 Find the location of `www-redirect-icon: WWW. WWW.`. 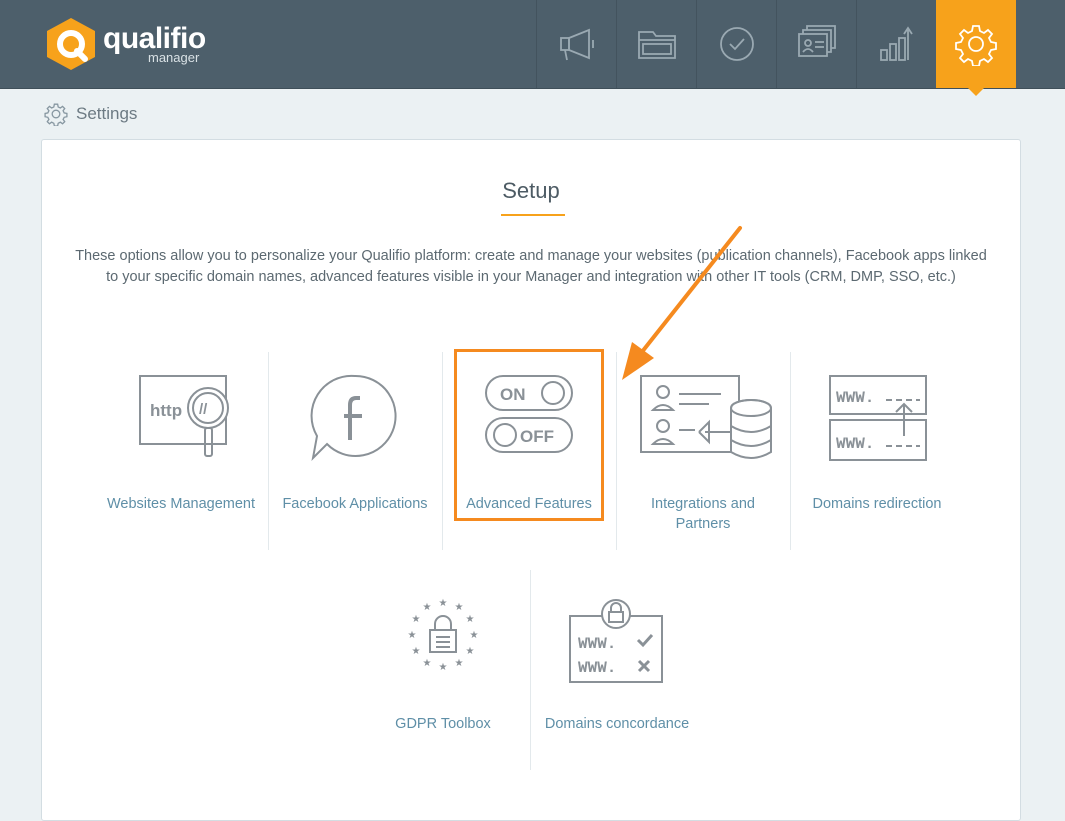

www-redirect-icon: WWW. WWW. is located at coordinates (878, 418).